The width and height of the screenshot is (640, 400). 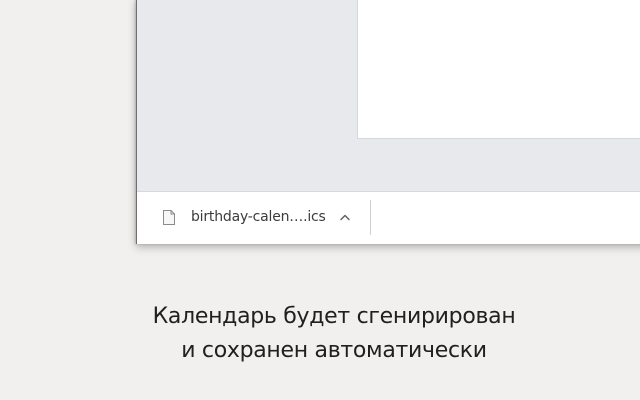 What do you see at coordinates (334, 350) in the screenshot?
I see `caption-line-2: и сохранен автоматически` at bounding box center [334, 350].